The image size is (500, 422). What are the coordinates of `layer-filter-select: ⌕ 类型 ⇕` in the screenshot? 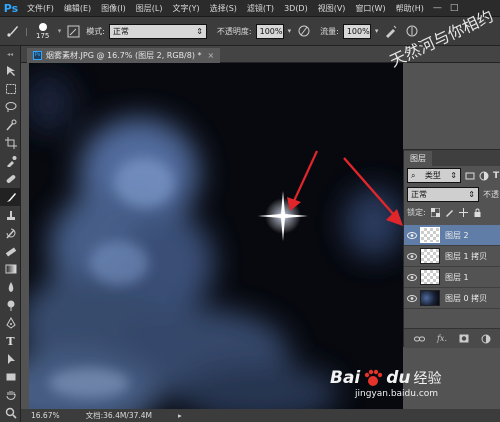 It's located at (434, 175).